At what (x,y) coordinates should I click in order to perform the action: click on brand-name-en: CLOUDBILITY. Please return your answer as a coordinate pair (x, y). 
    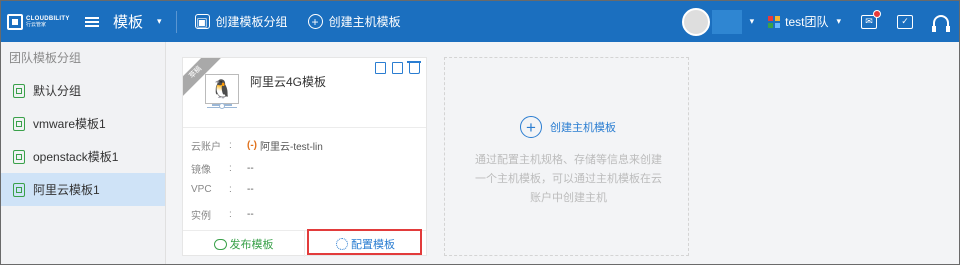
    Looking at the image, I should click on (48, 18).